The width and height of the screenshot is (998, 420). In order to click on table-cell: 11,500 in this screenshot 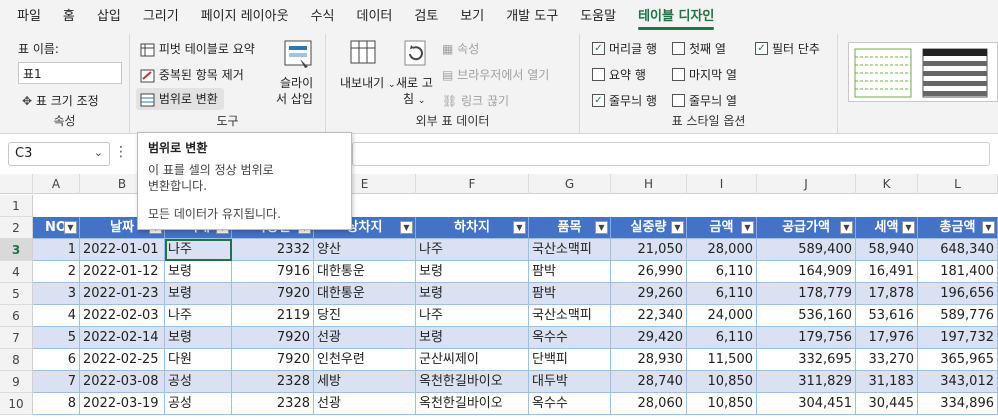, I will do `click(722, 360)`.